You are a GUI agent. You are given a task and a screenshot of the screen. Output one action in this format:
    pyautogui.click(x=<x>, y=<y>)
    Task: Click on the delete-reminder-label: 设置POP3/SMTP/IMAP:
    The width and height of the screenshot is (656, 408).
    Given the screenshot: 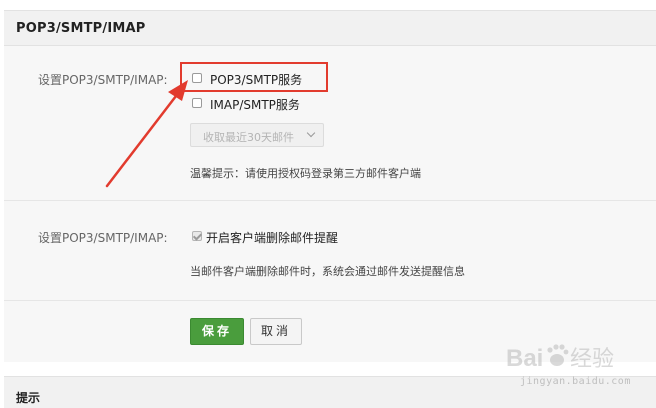 What is the action you would take?
    pyautogui.click(x=103, y=238)
    